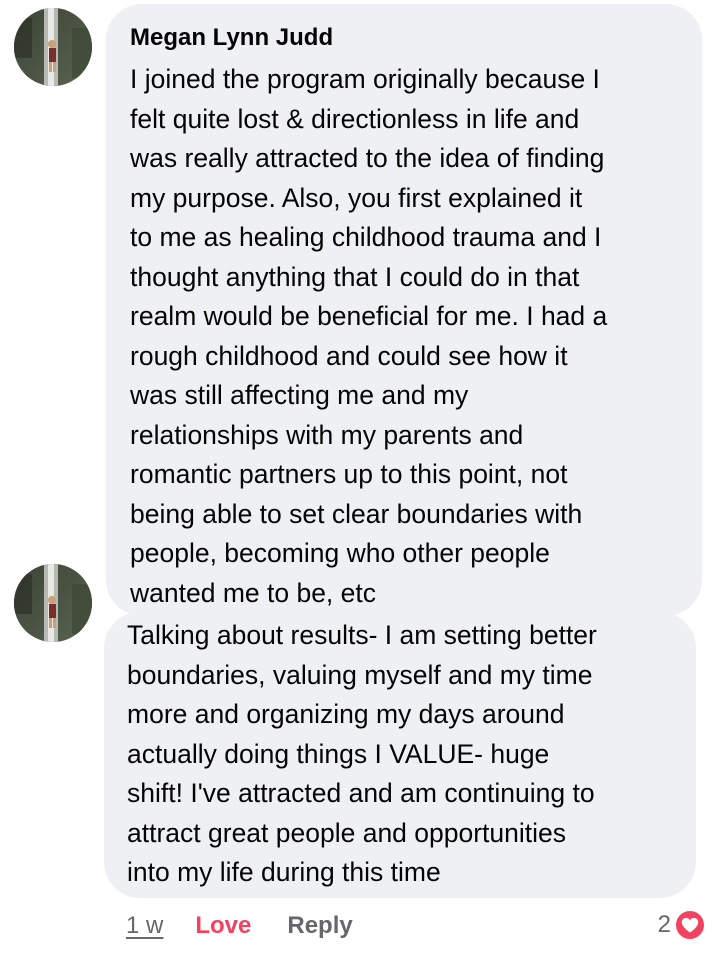 This screenshot has width=724, height=960. What do you see at coordinates (664, 924) in the screenshot?
I see `reaction-count: 2` at bounding box center [664, 924].